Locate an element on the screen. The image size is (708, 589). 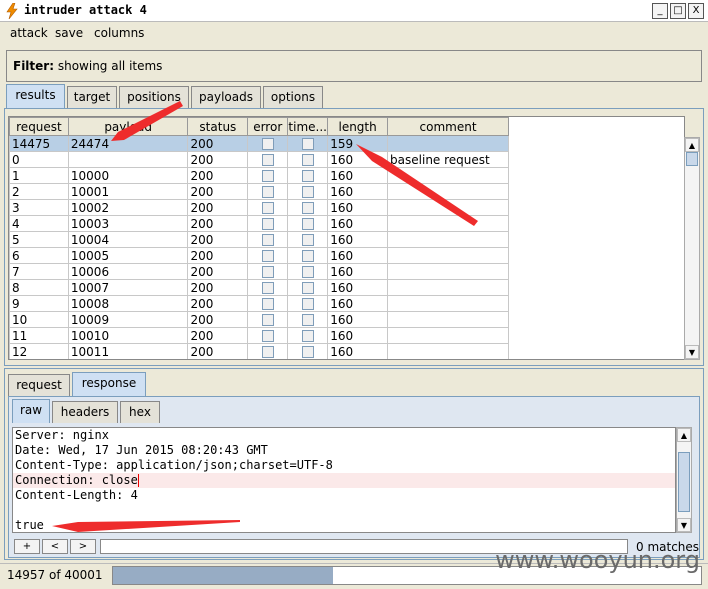
table-cell: 10002 is located at coordinates (128, 207).